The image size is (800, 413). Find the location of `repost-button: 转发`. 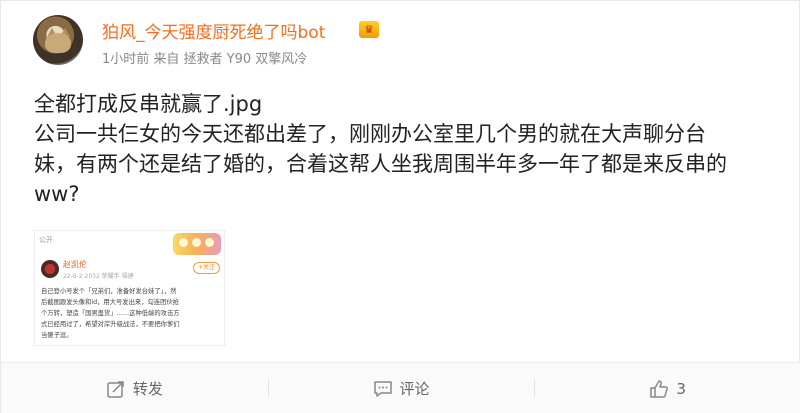

repost-button: 转发 is located at coordinates (134, 388).